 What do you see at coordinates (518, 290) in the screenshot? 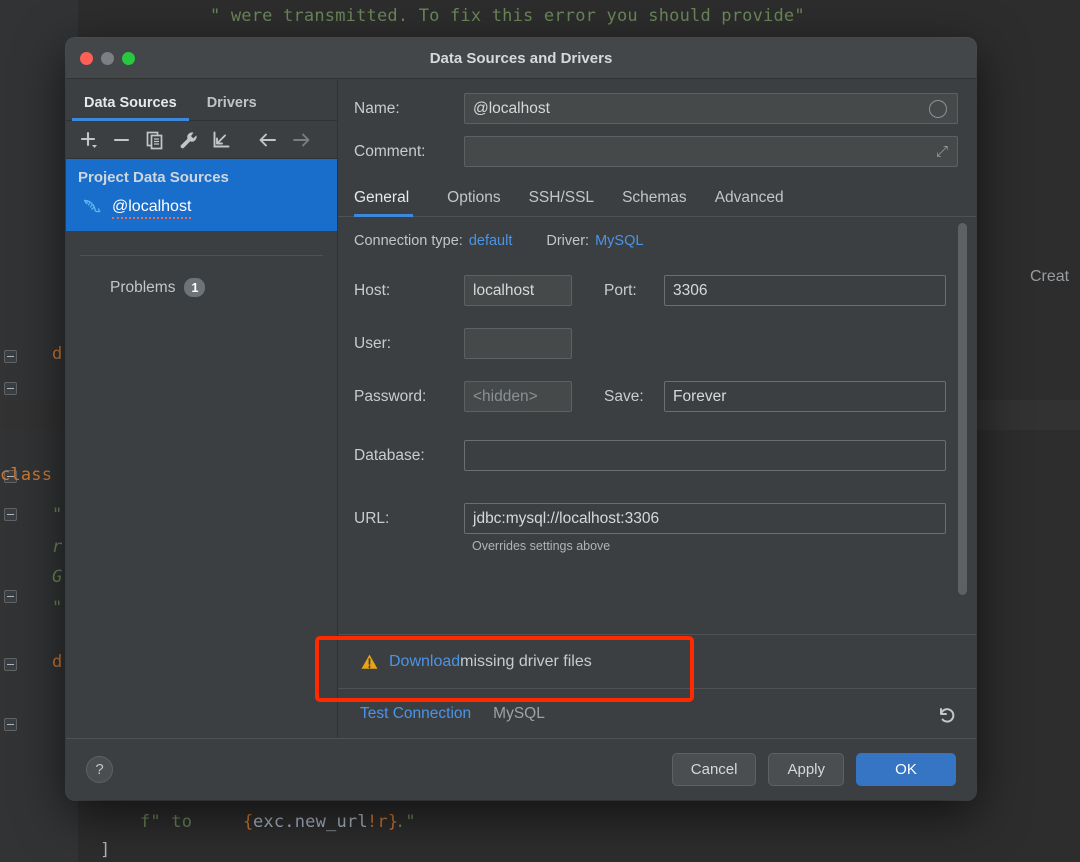
I see `host-input: localhost` at bounding box center [518, 290].